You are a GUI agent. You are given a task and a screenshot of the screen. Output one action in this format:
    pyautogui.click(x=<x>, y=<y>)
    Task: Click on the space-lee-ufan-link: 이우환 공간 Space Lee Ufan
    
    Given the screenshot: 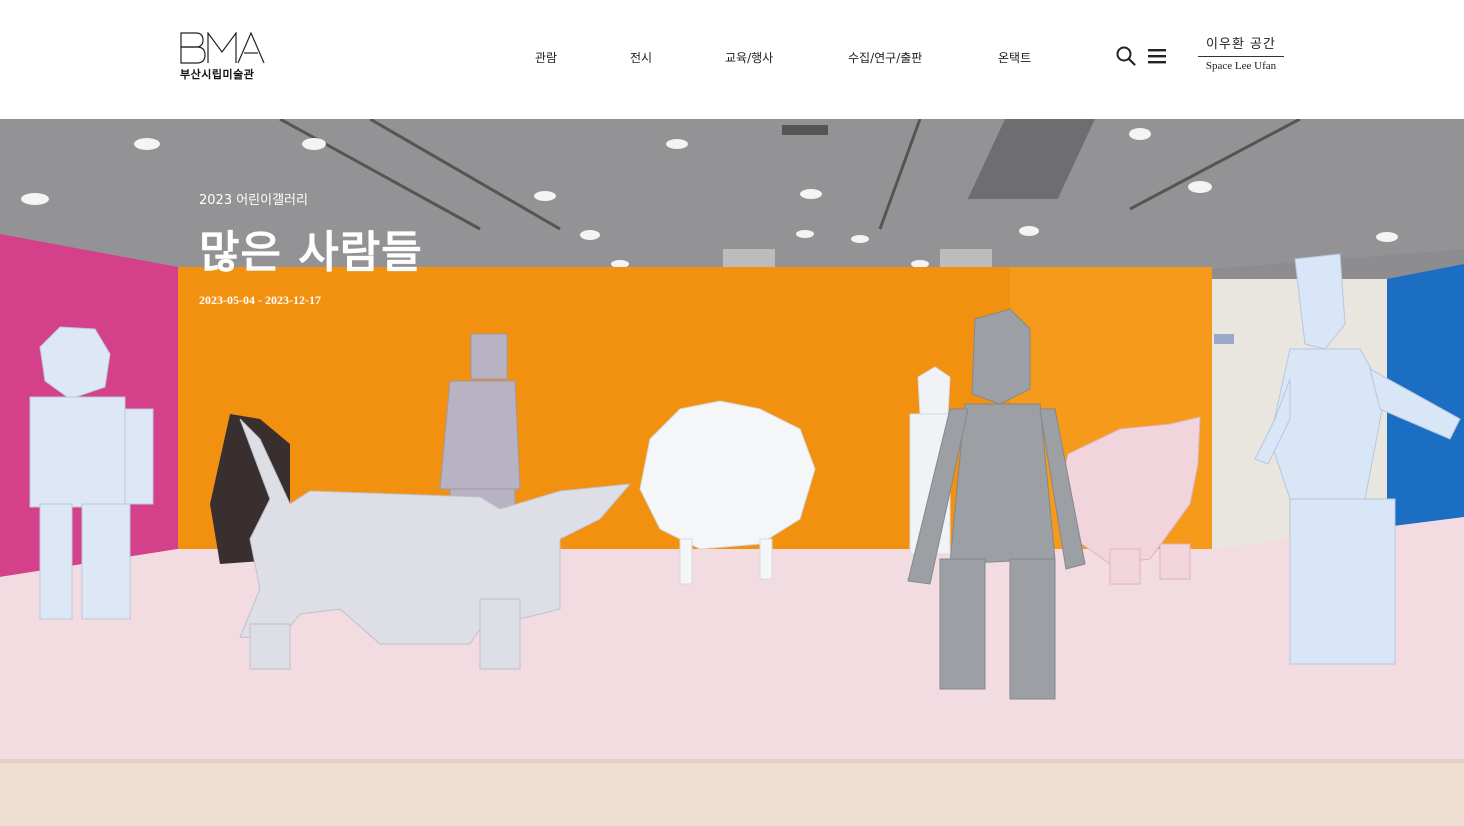 What is the action you would take?
    pyautogui.click(x=1241, y=56)
    